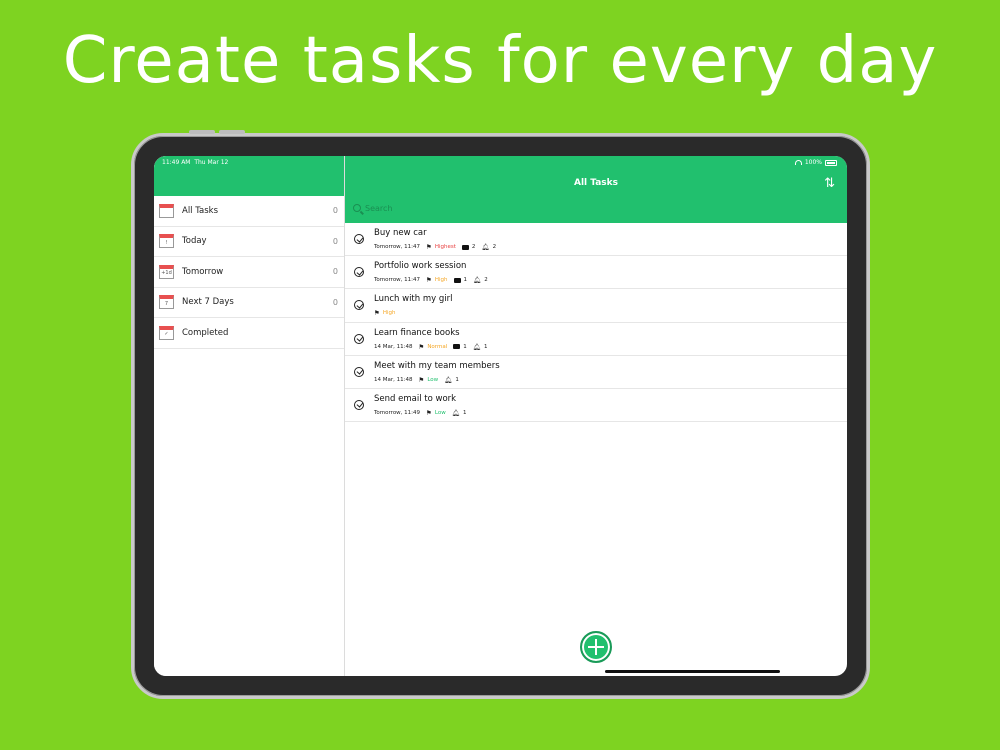  I want to click on wifi-icon, so click(798, 162).